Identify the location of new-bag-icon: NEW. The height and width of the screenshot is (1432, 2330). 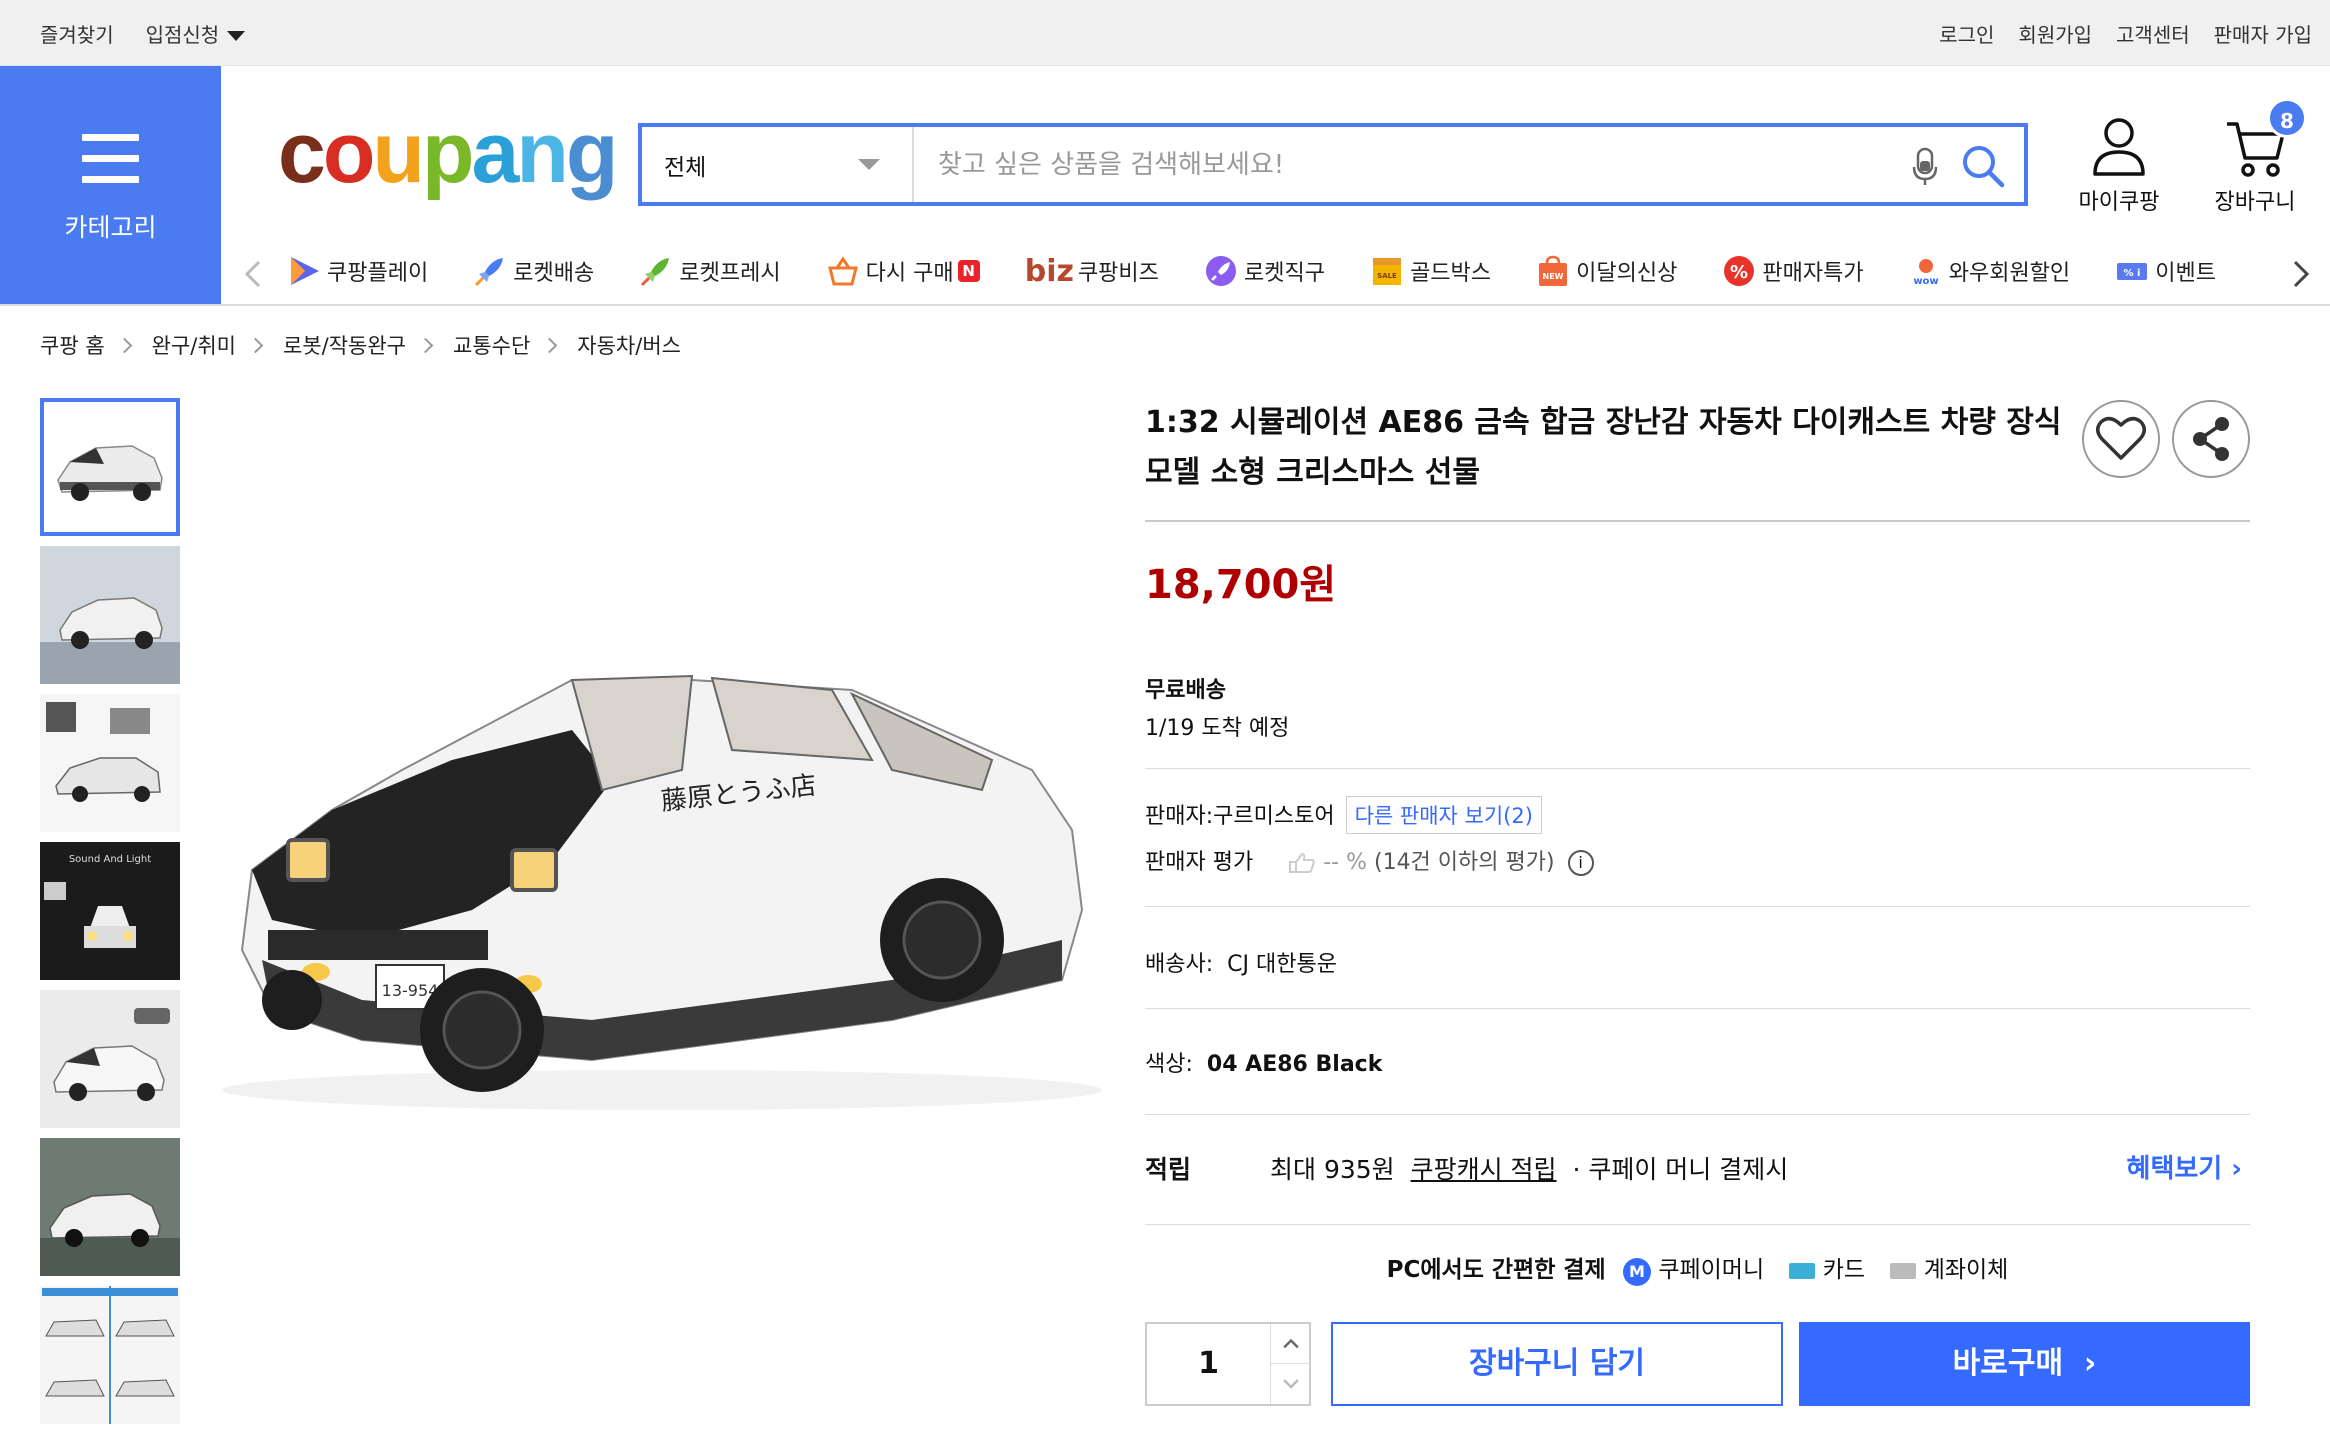
(1553, 270).